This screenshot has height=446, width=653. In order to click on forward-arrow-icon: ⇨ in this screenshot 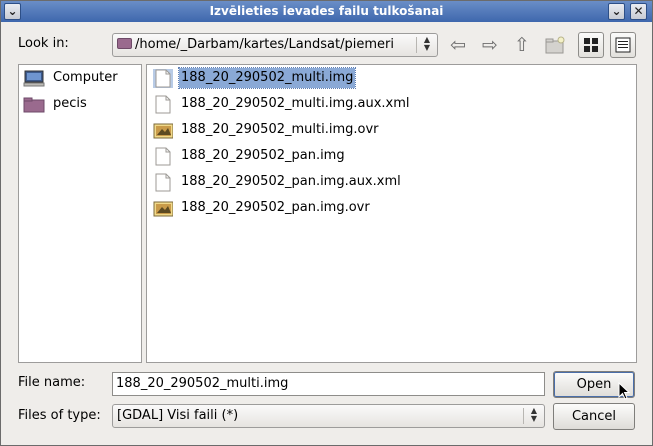, I will do `click(490, 45)`.